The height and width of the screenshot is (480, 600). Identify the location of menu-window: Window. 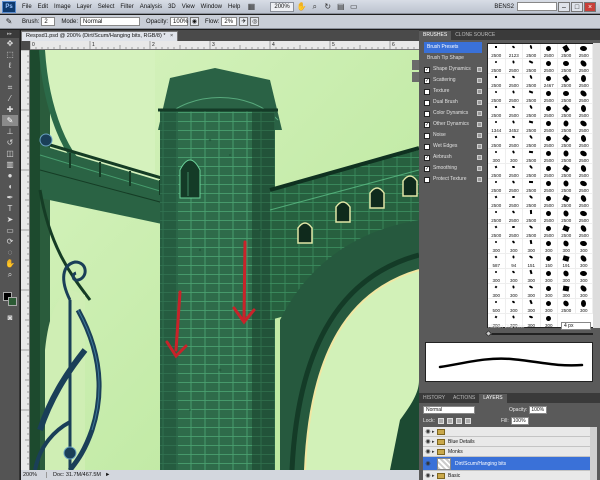
(211, 7).